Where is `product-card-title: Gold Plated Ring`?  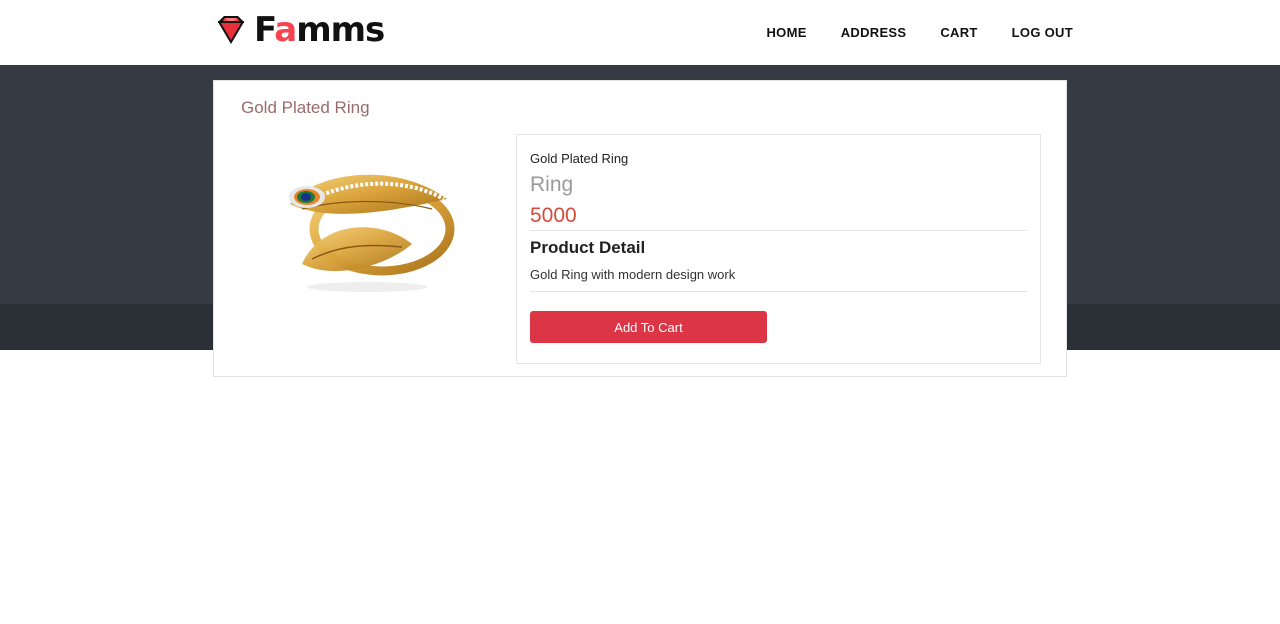 product-card-title: Gold Plated Ring is located at coordinates (305, 107).